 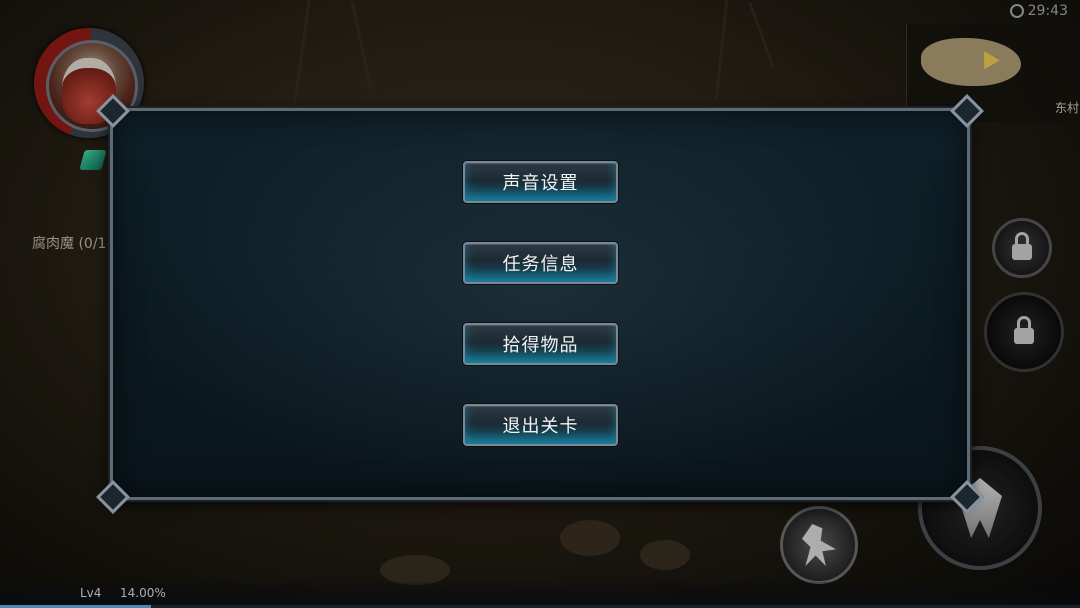 What do you see at coordinates (540, 182) in the screenshot?
I see `sound-settings-button: 声音设置` at bounding box center [540, 182].